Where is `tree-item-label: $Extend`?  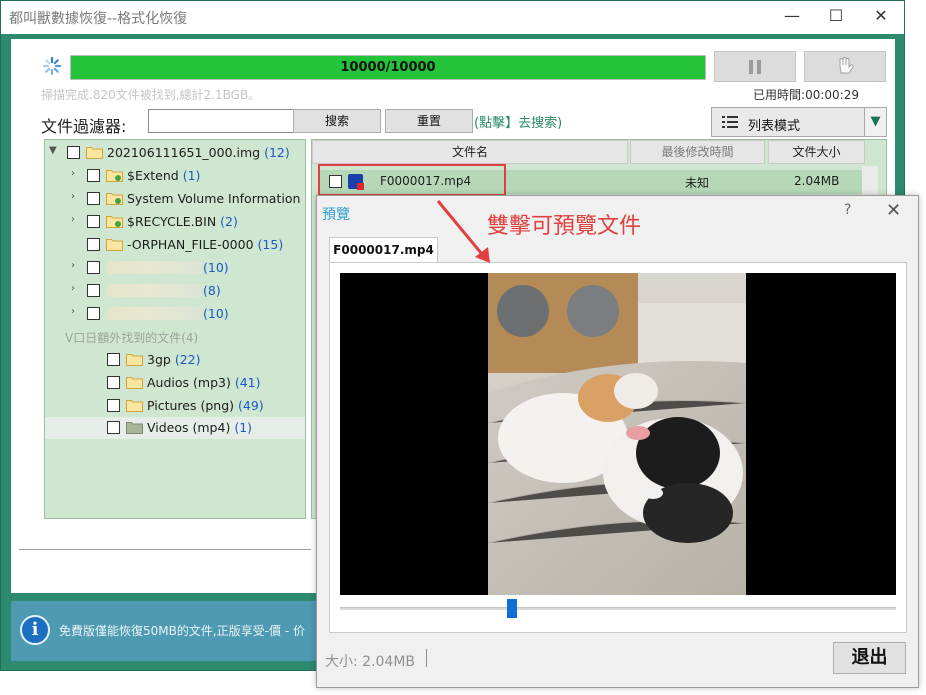 tree-item-label: $Extend is located at coordinates (153, 175).